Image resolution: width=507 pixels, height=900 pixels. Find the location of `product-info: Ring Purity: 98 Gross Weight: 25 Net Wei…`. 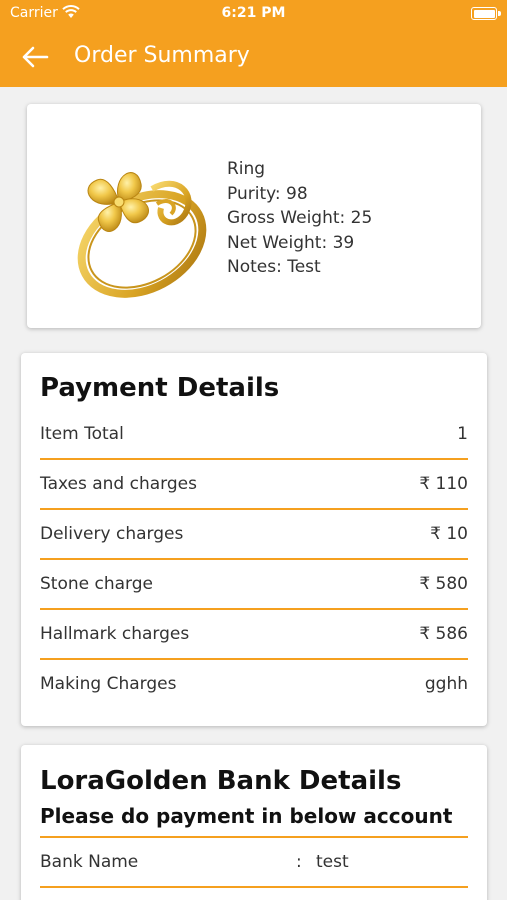

product-info: Ring Purity: 98 Gross Weight: 25 Net Wei… is located at coordinates (299, 218).